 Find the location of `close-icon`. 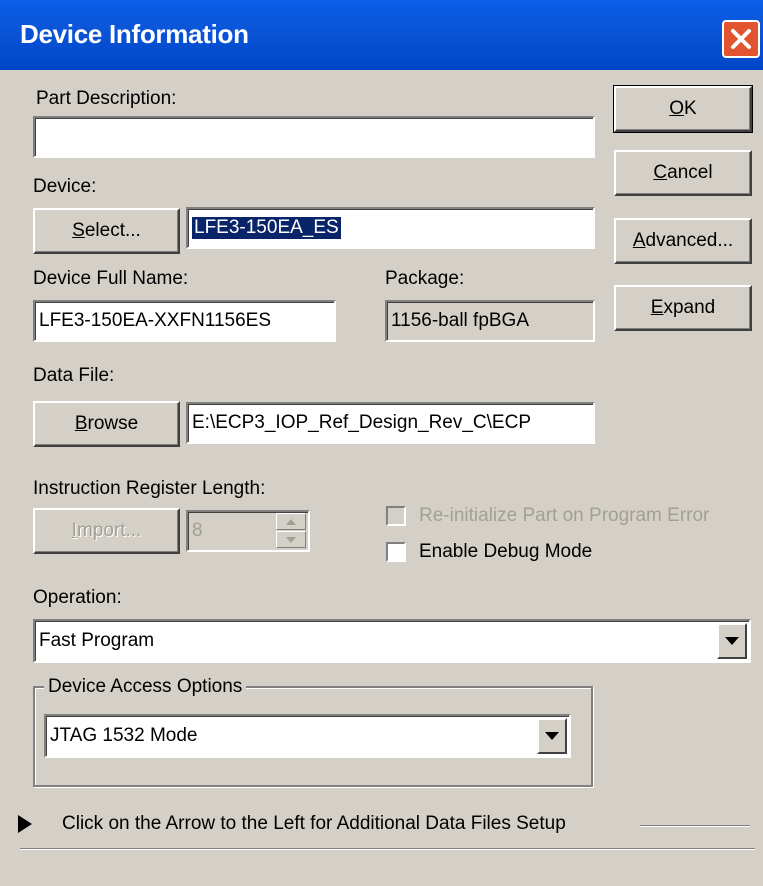

close-icon is located at coordinates (741, 39).